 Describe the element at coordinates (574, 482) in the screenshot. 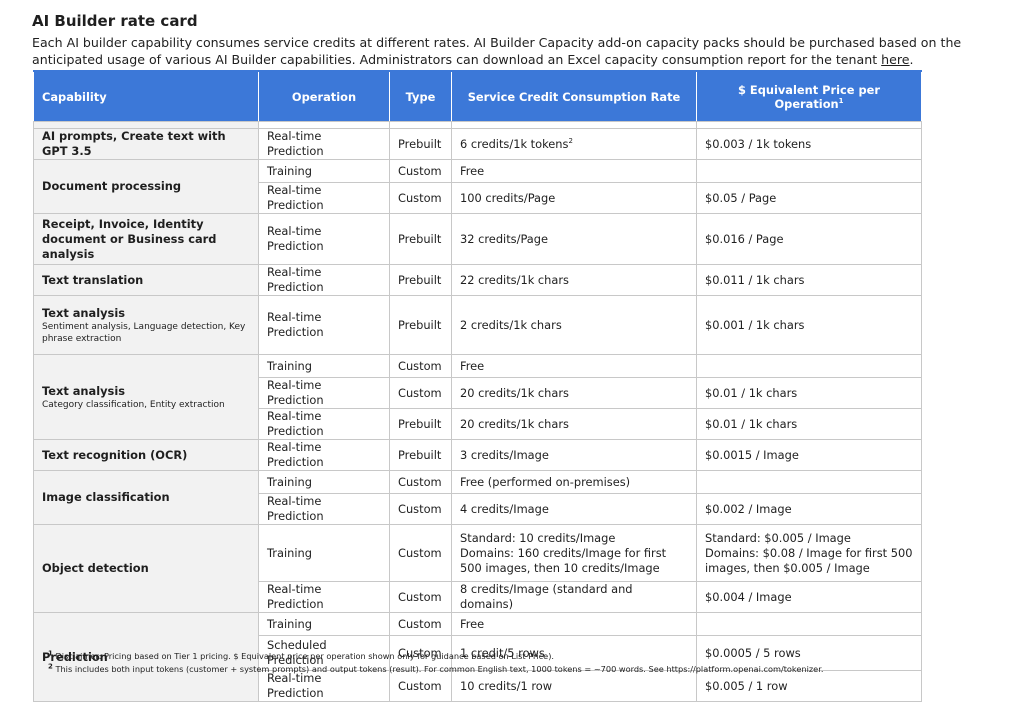

I see `rate-cell: Free (performed on-premises)` at that location.